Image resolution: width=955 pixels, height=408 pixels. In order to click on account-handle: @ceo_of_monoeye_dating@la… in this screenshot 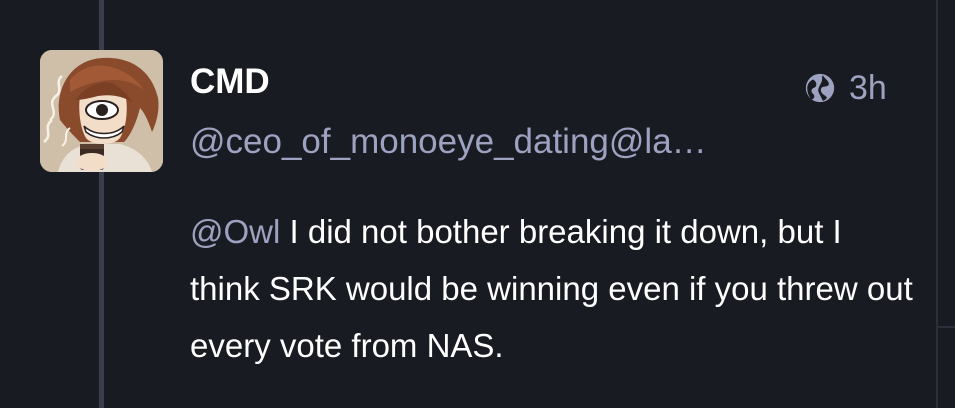, I will do `click(470, 142)`.